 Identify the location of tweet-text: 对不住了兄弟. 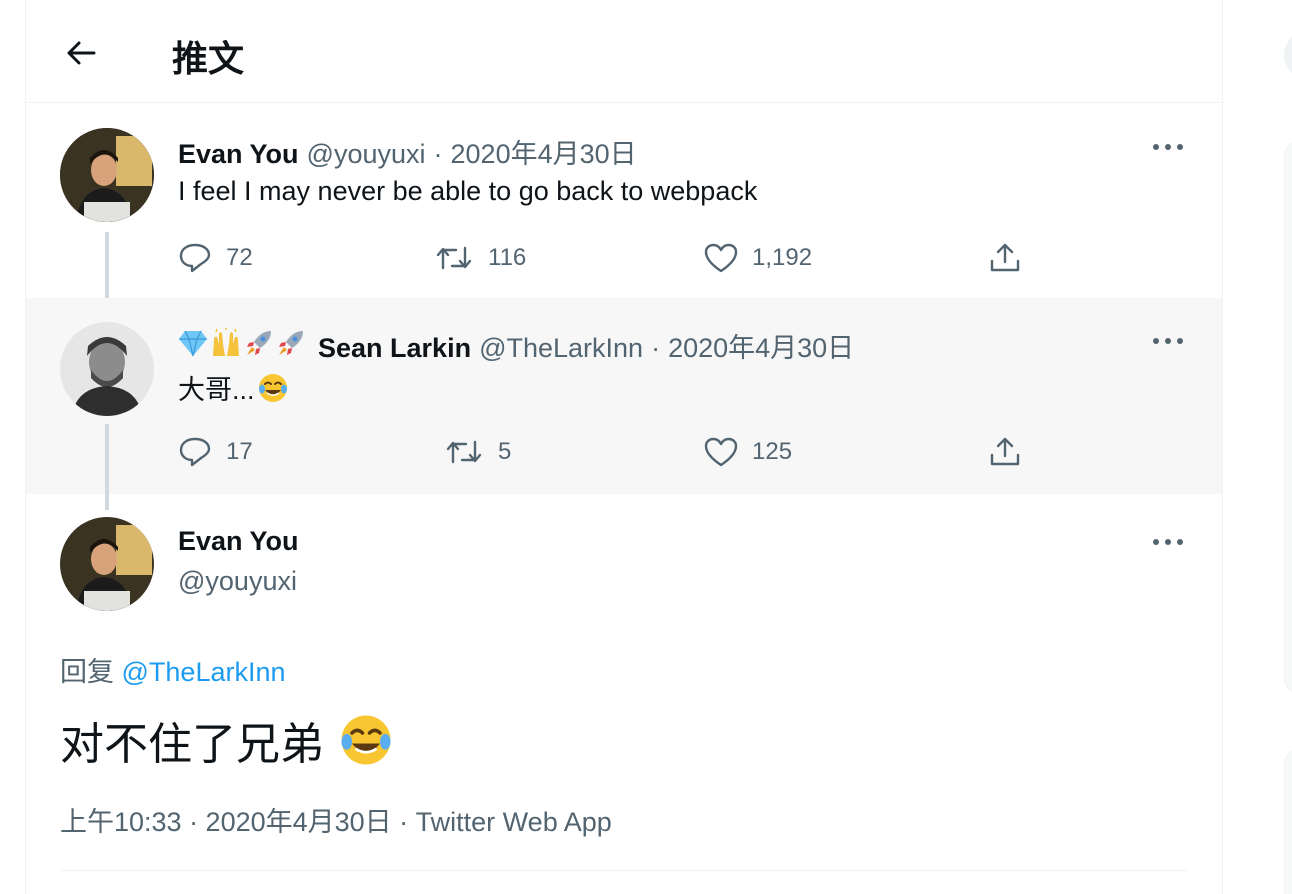
(227, 740).